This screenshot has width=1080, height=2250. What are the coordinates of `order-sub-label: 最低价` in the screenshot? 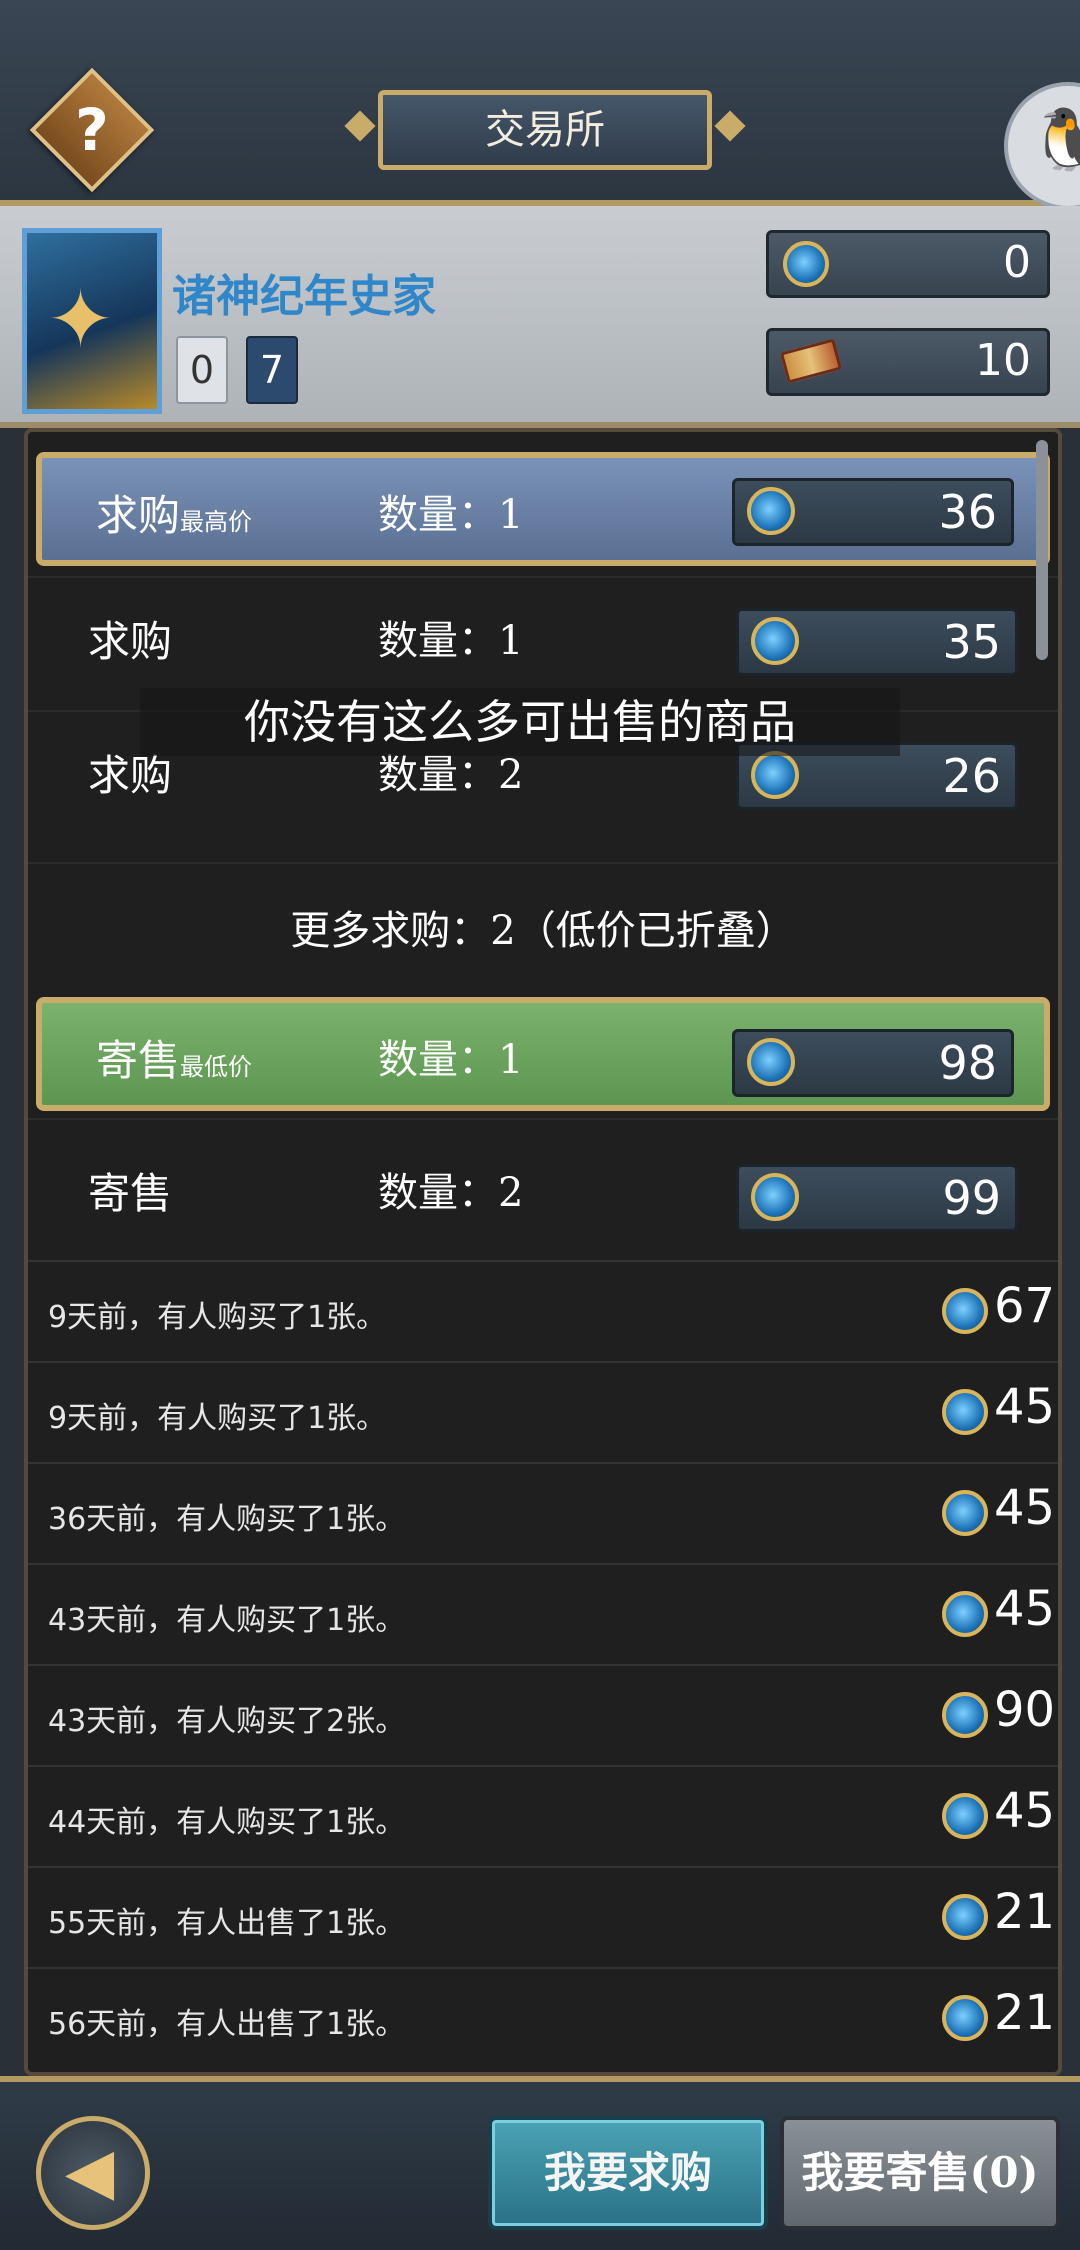 It's located at (216, 1067).